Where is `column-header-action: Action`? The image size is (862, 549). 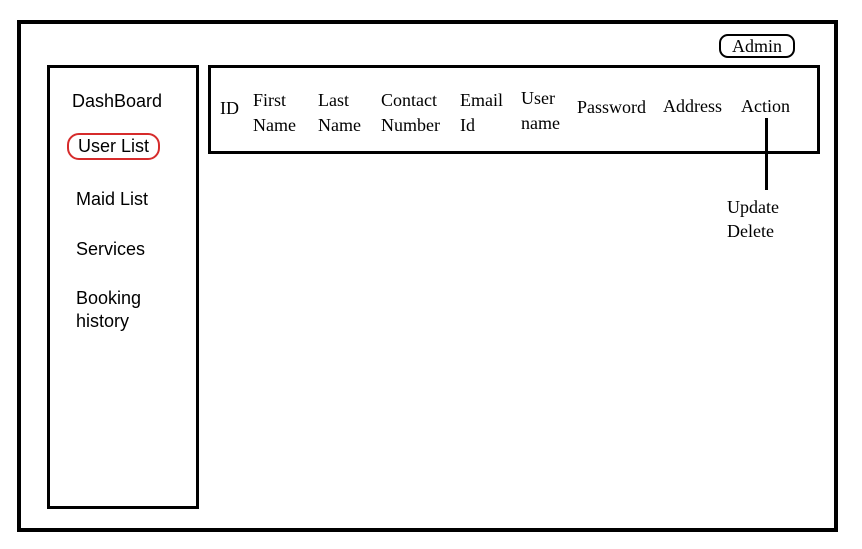
column-header-action: Action is located at coordinates (765, 106).